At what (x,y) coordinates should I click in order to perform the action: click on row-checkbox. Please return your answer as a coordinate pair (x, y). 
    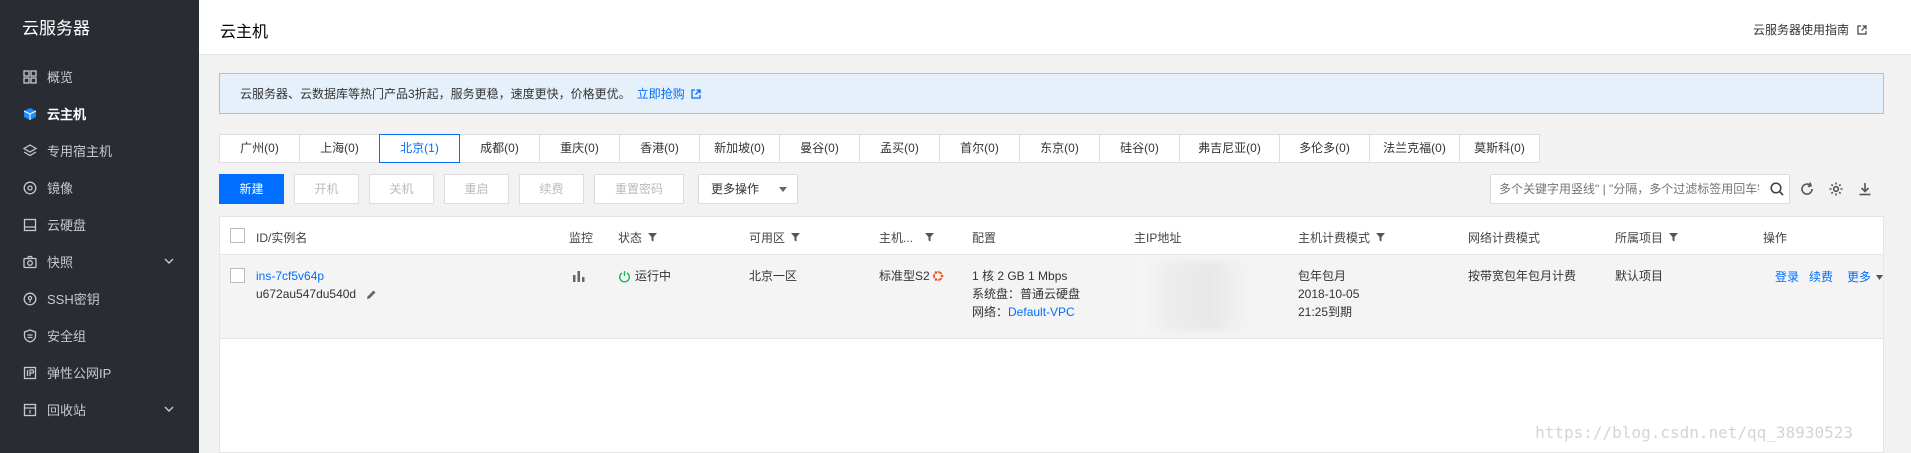
    Looking at the image, I should click on (237, 275).